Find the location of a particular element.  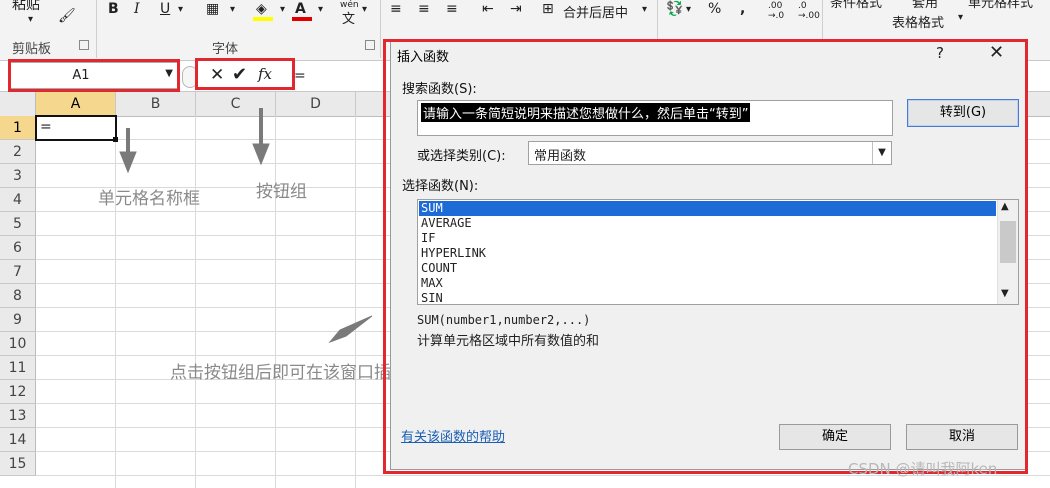

name-box-annotation: 单元格名称框 is located at coordinates (149, 199).